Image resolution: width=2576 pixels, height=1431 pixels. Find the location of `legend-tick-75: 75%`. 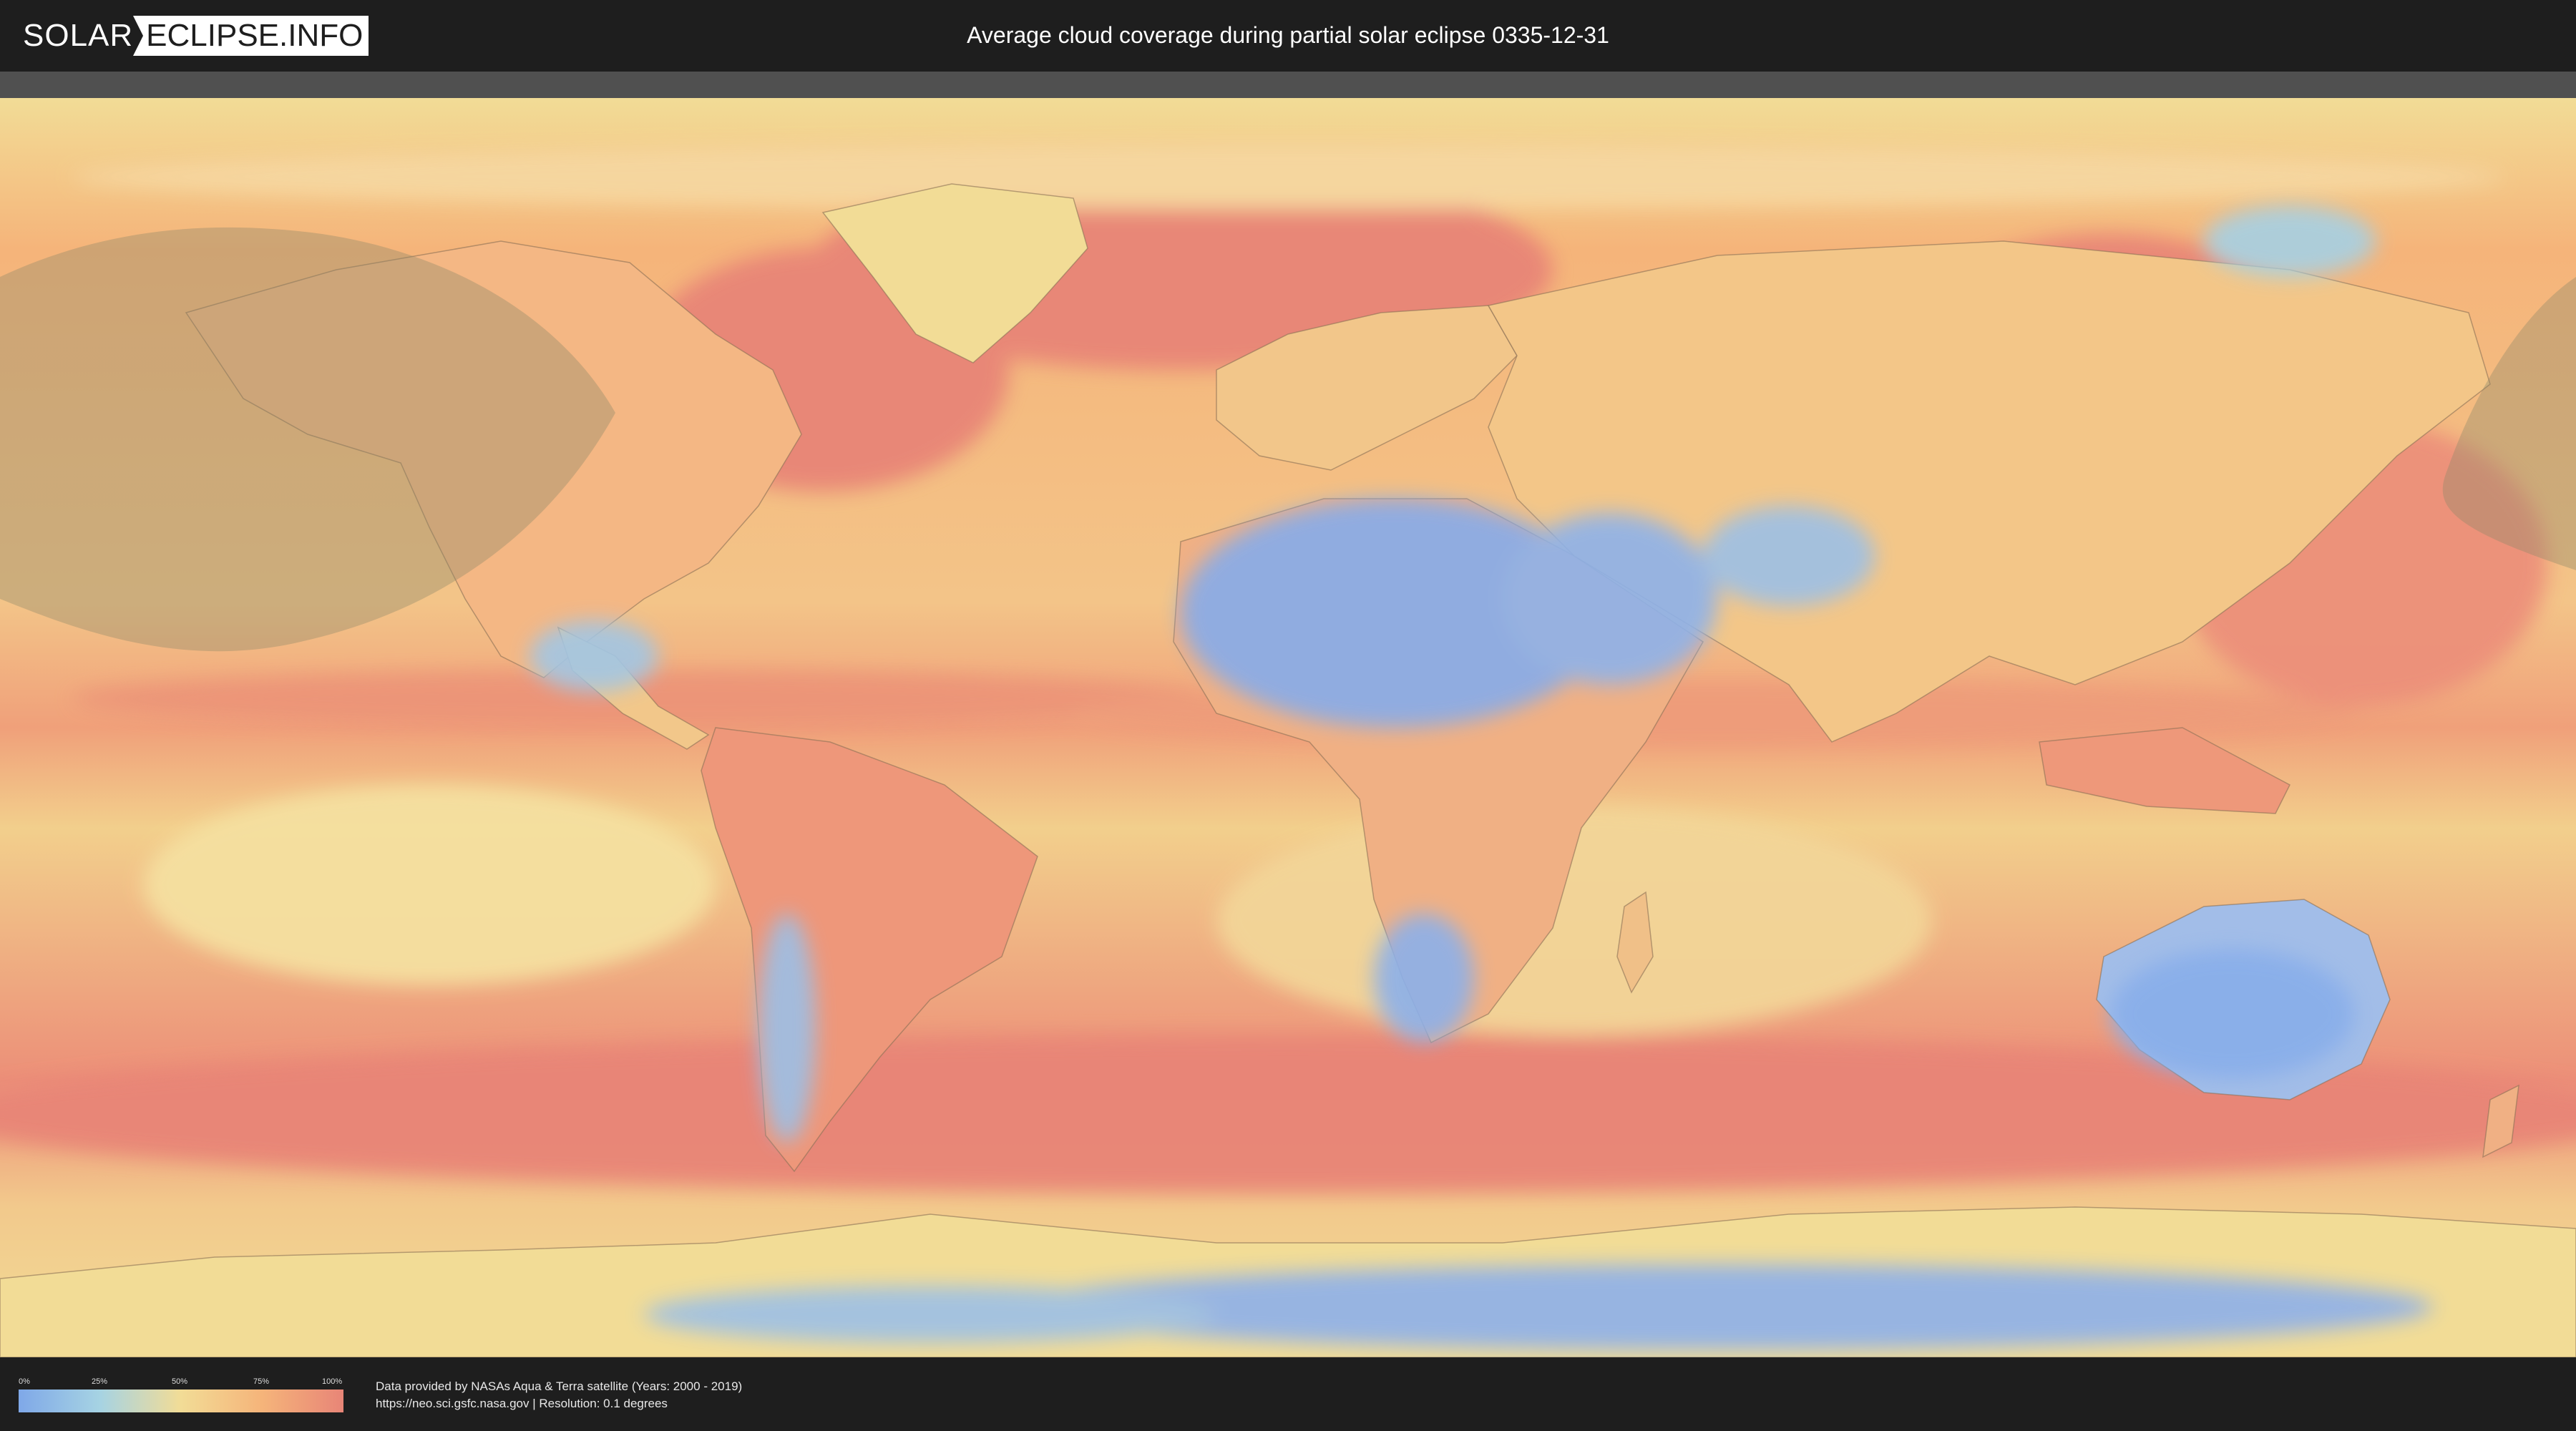

legend-tick-75: 75% is located at coordinates (261, 1382).